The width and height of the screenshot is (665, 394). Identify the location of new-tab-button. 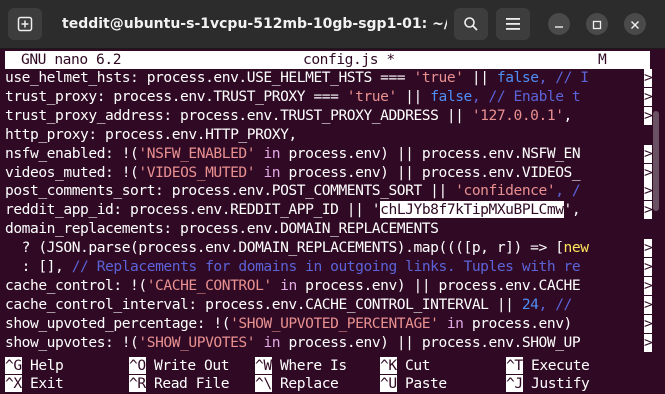
(25, 24).